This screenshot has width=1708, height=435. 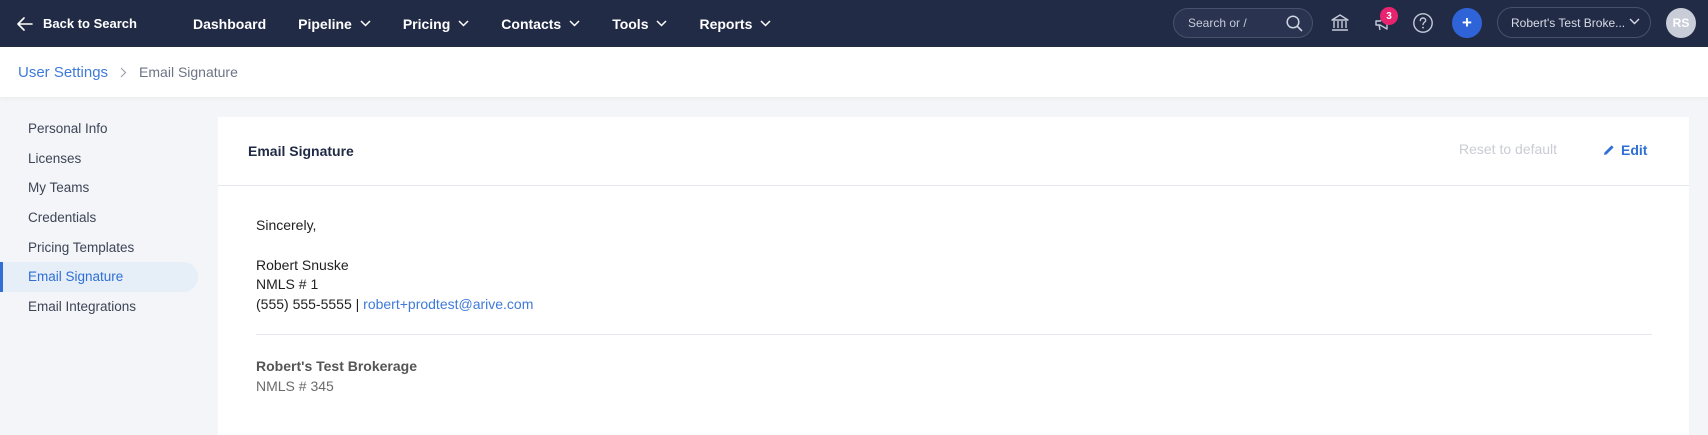 I want to click on sidebar-item-credentials: Credentials, so click(x=100, y=218).